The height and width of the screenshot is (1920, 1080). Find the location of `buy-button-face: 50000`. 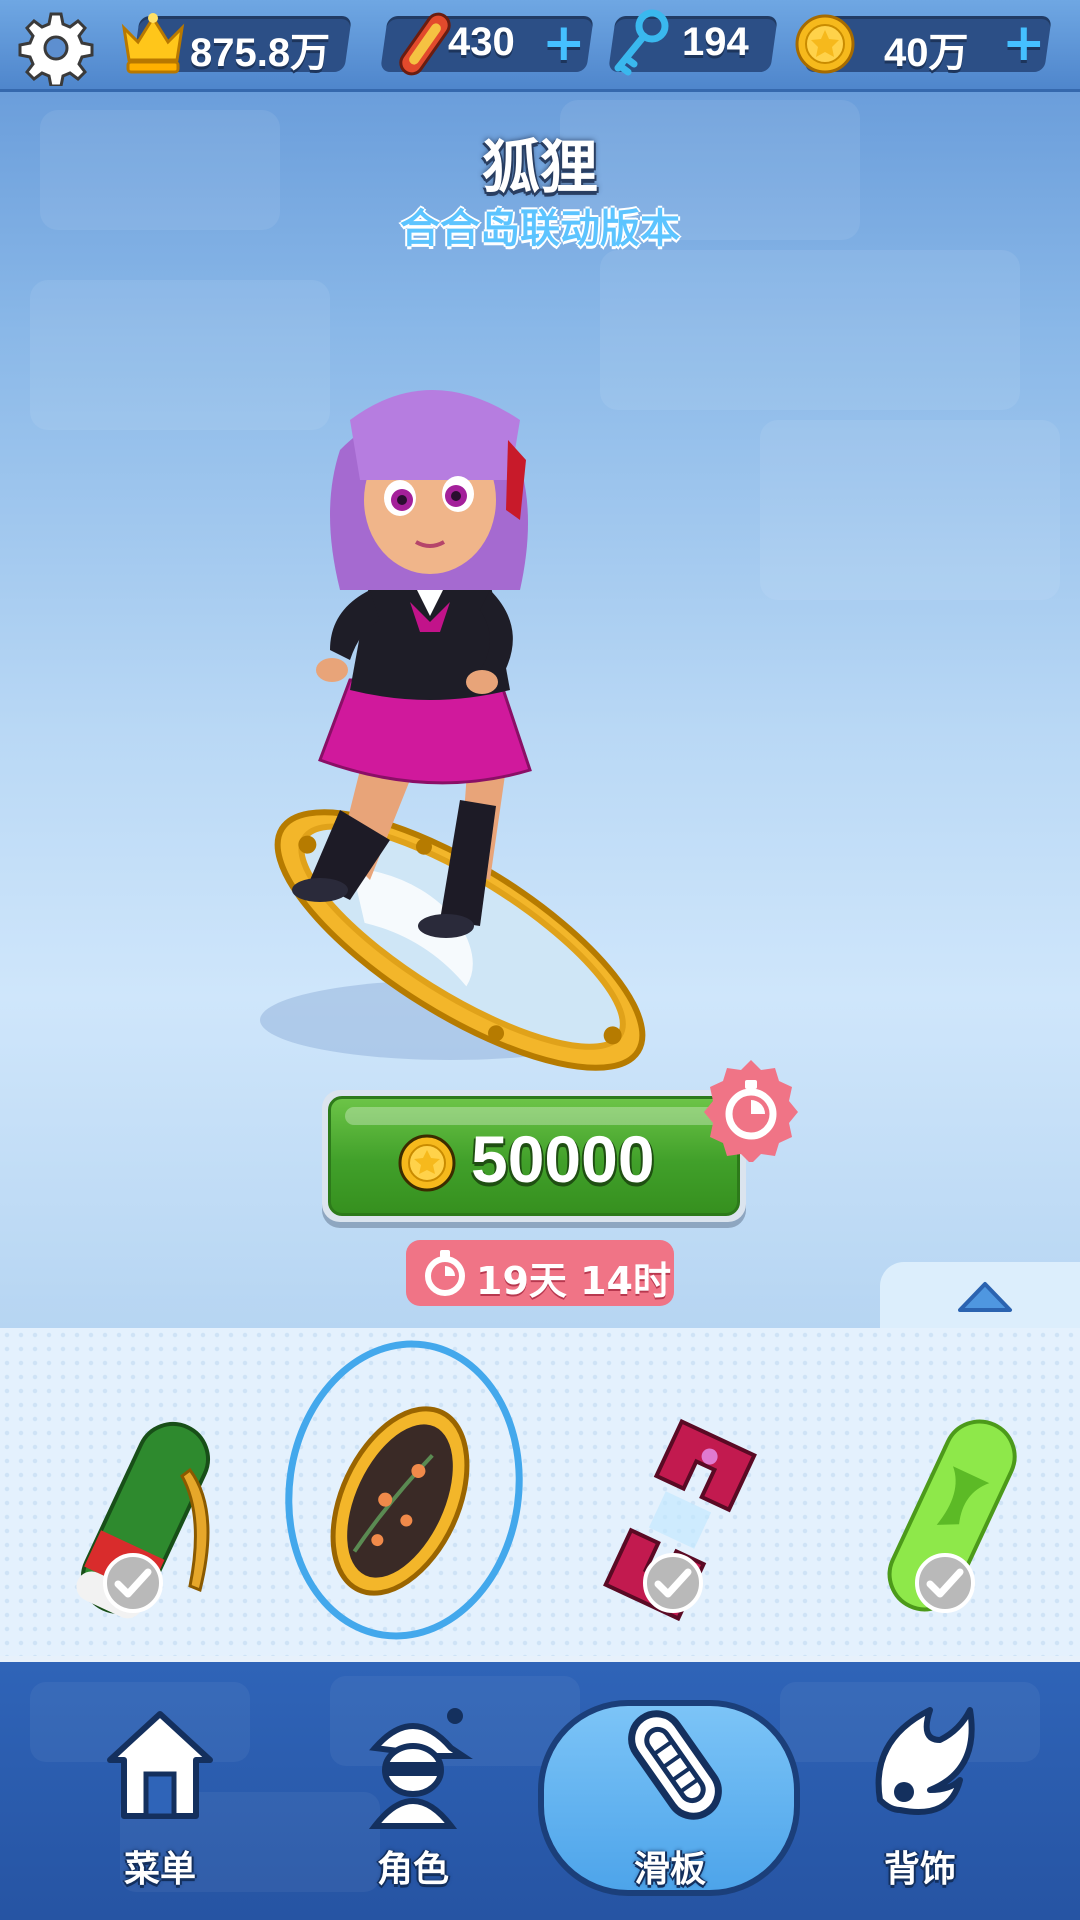

buy-button-face: 50000 is located at coordinates (534, 1156).